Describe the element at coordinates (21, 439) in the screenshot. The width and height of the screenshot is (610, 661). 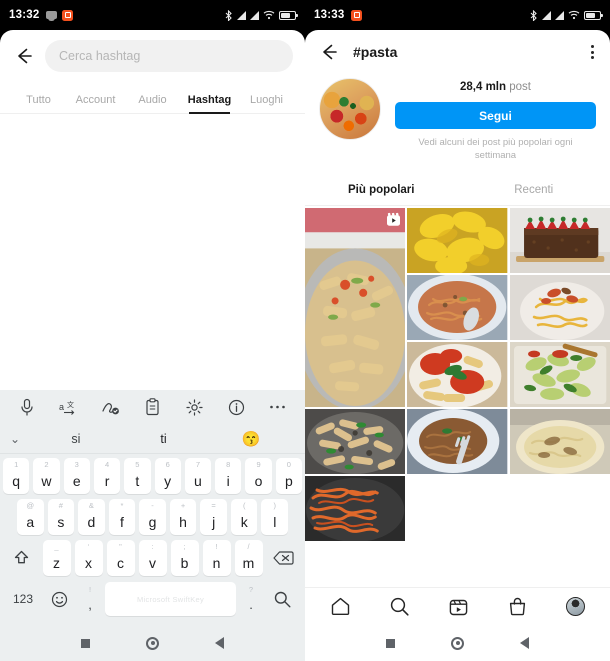
I see `expand-suggestions-icon: ⌄` at that location.